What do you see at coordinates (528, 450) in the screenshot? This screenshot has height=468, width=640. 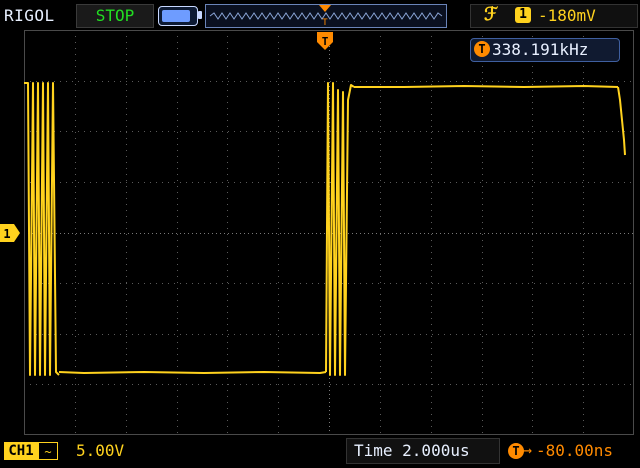 I see `delay-arrow-icon: →` at bounding box center [528, 450].